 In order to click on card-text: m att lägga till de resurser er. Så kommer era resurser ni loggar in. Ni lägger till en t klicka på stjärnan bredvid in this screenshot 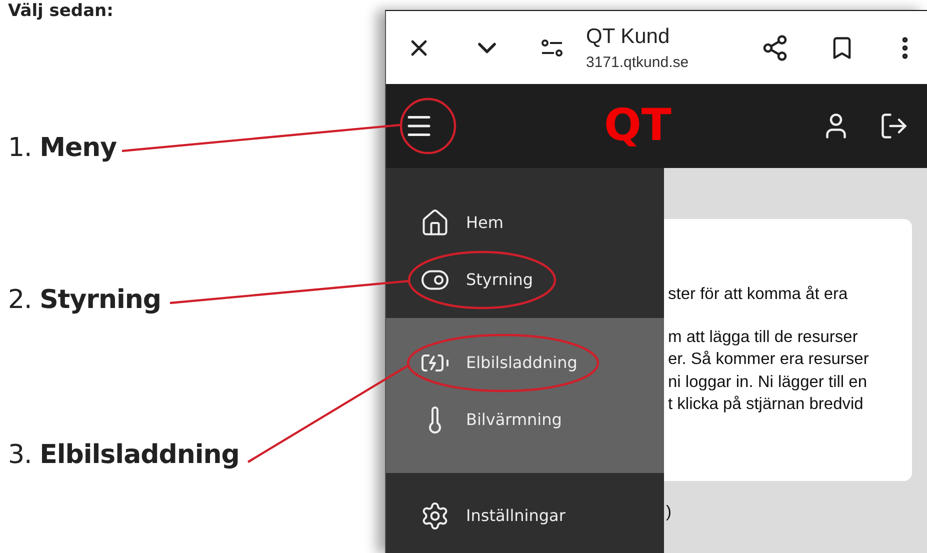, I will do `click(769, 370)`.